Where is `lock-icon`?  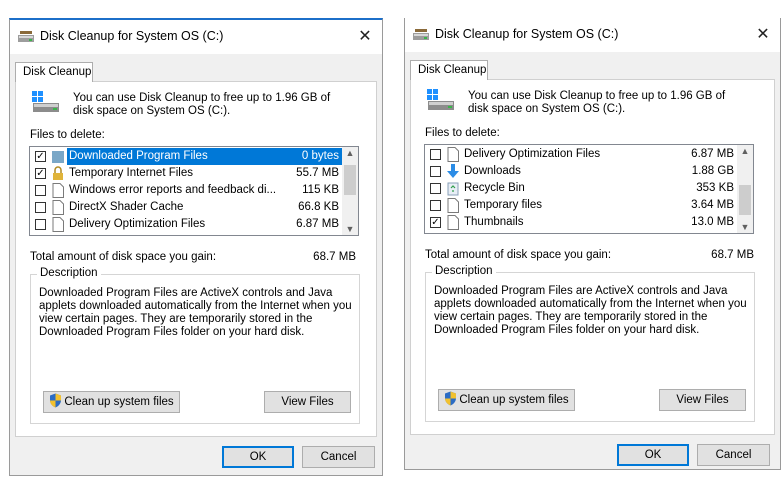 lock-icon is located at coordinates (58, 173).